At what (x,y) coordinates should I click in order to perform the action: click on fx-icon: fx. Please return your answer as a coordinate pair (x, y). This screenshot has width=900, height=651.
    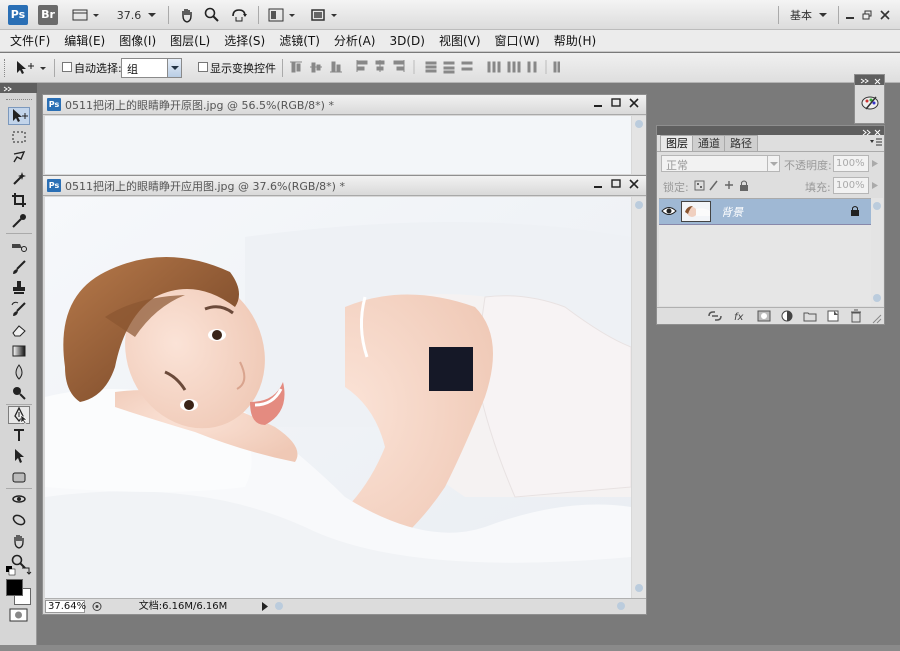
    Looking at the image, I should click on (741, 316).